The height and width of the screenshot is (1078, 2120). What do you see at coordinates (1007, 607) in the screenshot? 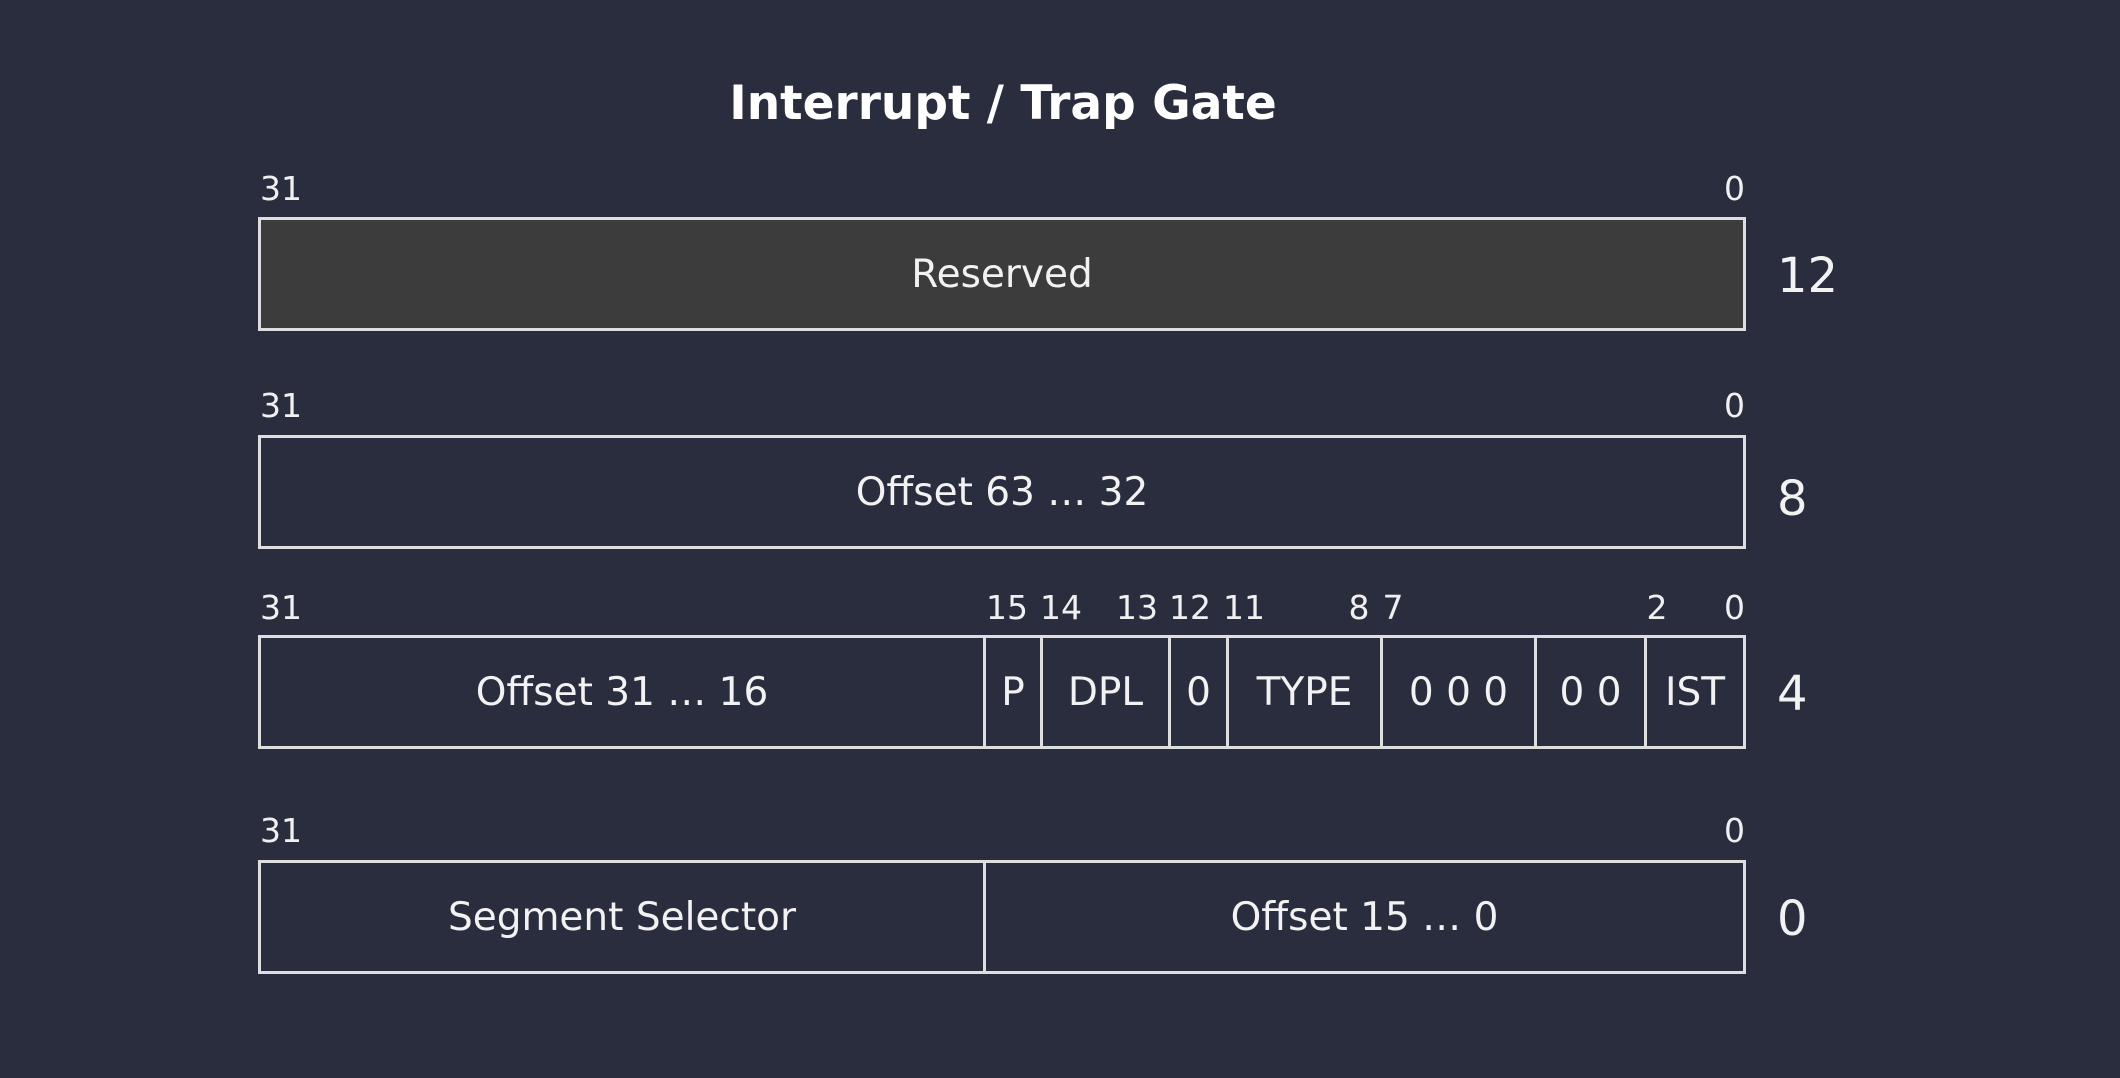
I see `bit-label-15: 15` at bounding box center [1007, 607].